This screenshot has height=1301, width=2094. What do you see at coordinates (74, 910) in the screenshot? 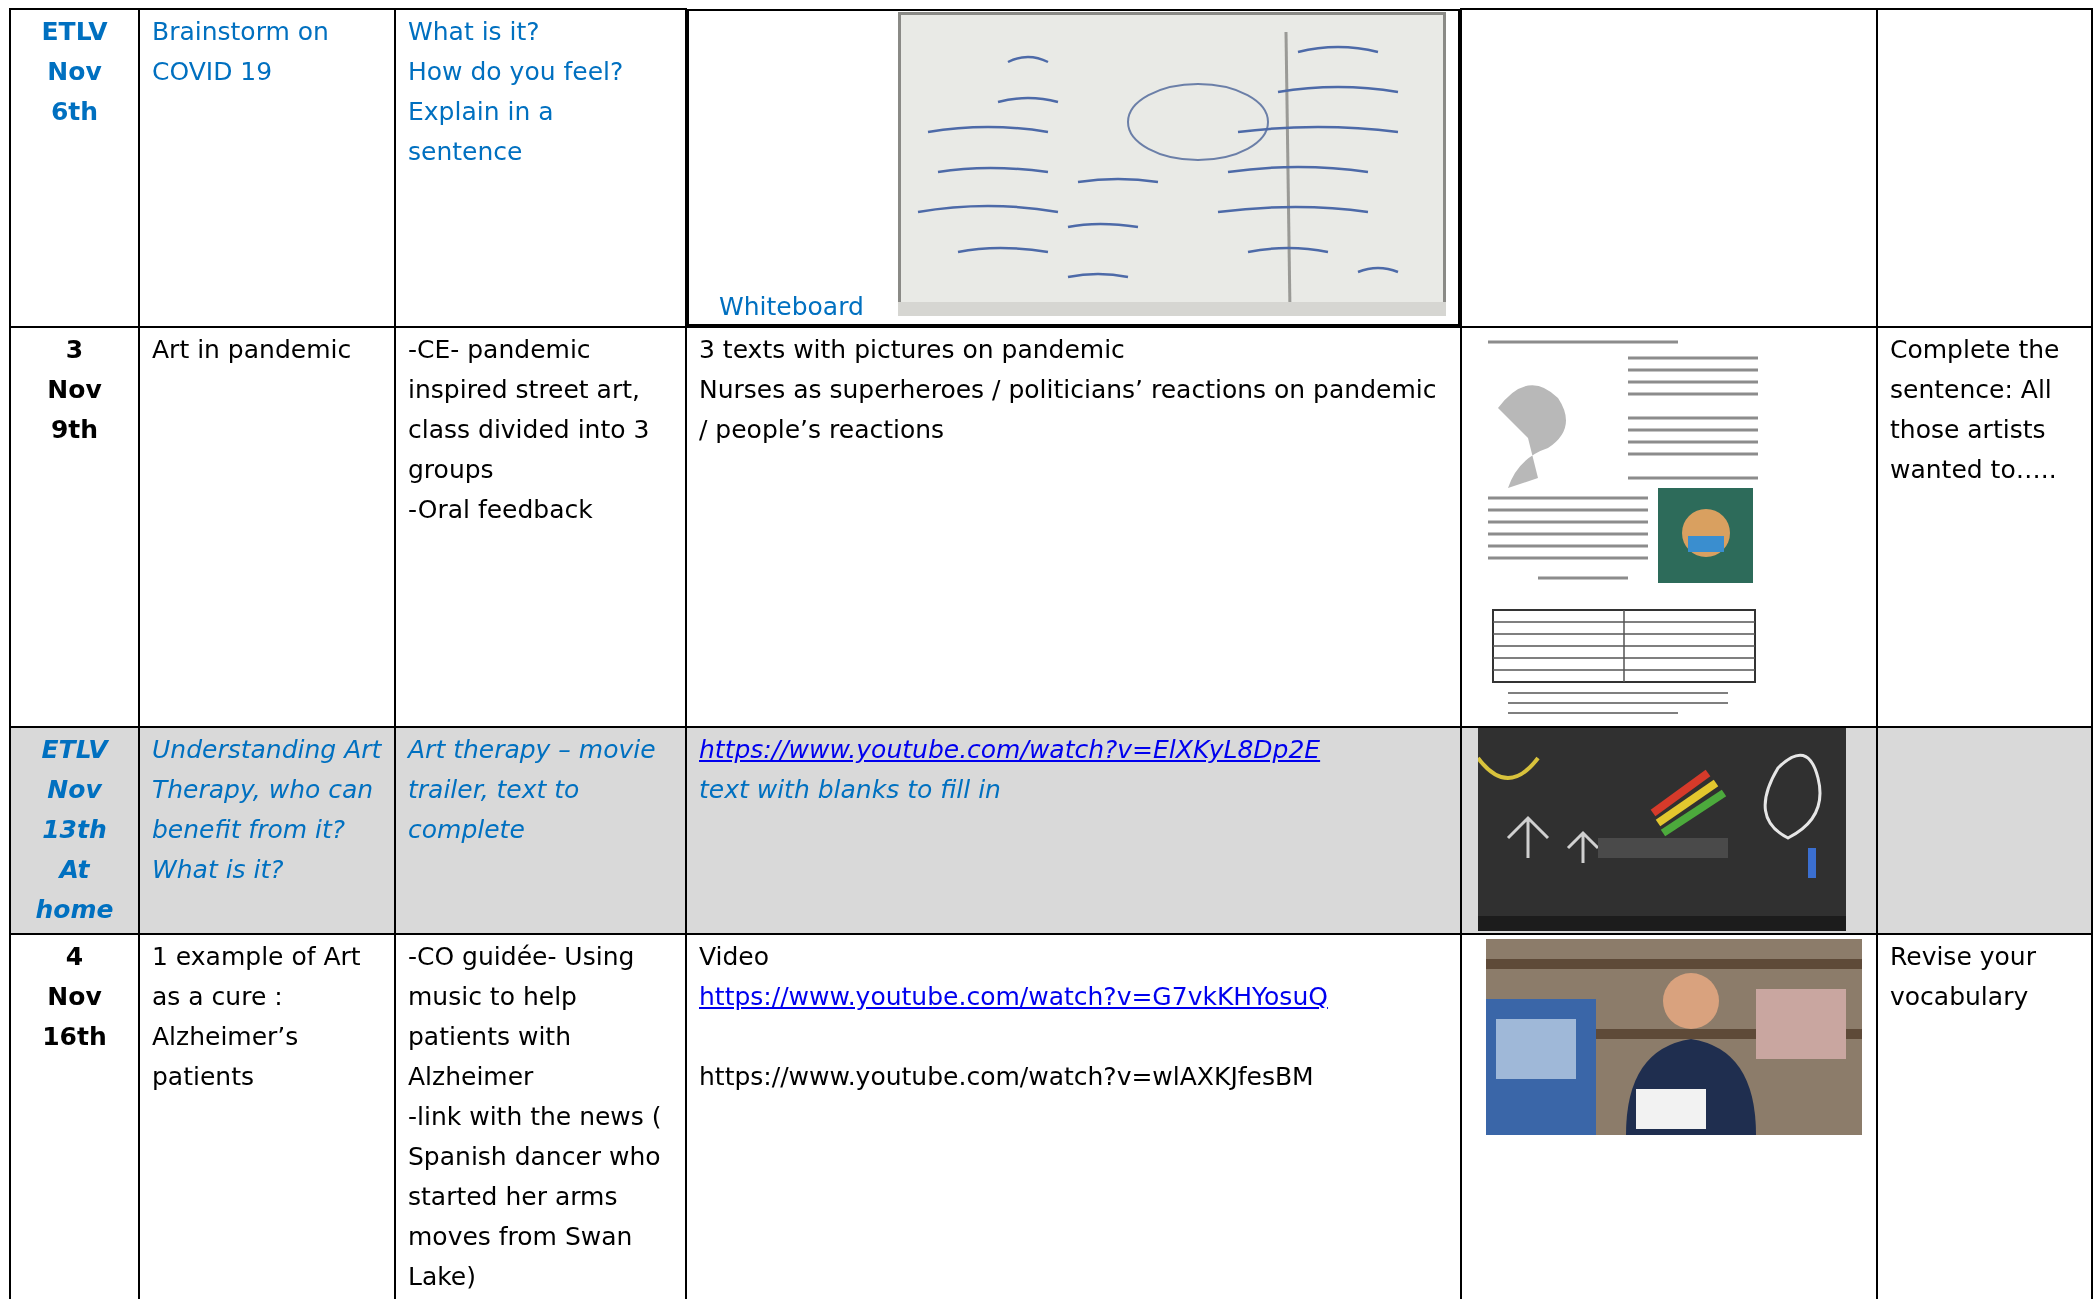
I see `date-text: home` at bounding box center [74, 910].